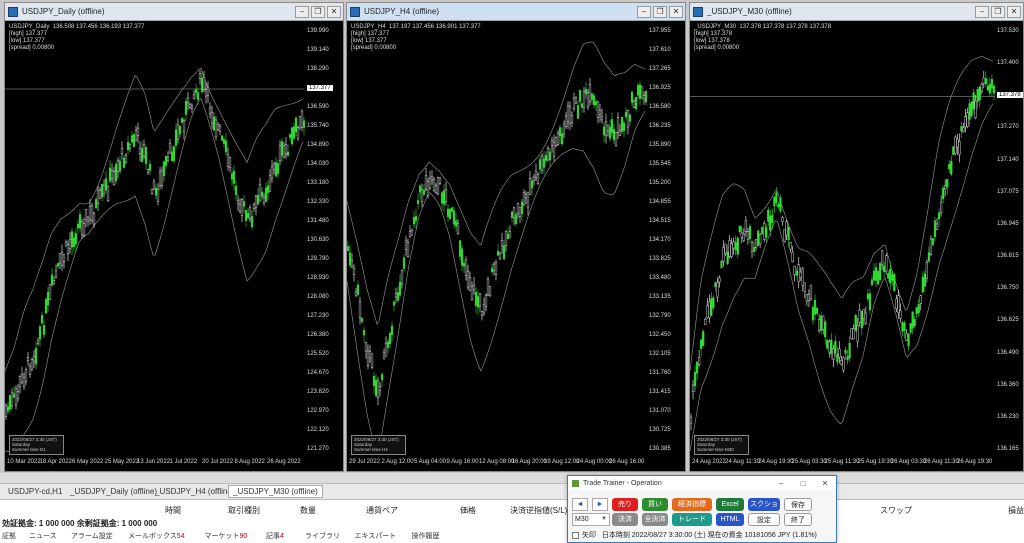  What do you see at coordinates (244, 510) in the screenshot?
I see `column-header: 取引種別` at bounding box center [244, 510].